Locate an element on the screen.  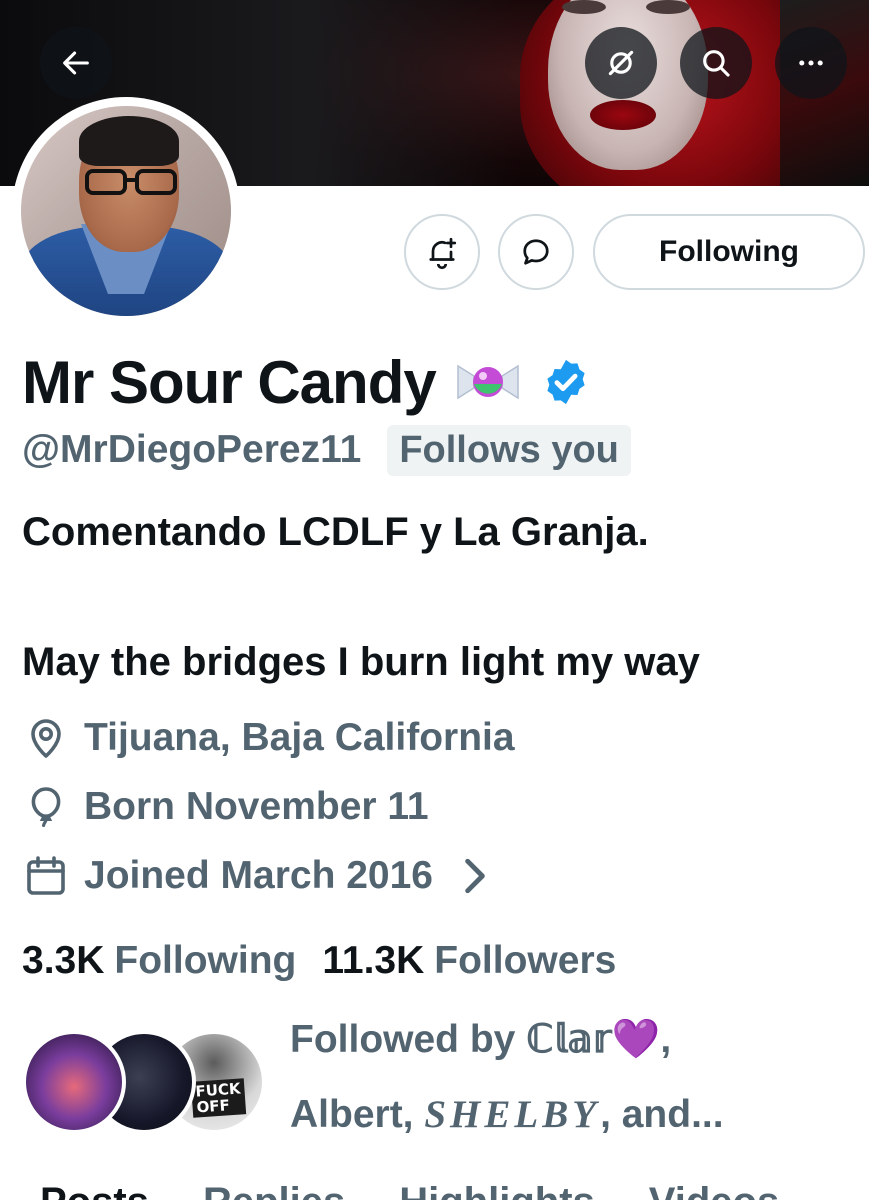
mutual-name-1: ℂ𝕝𝕒𝕣 is located at coordinates (569, 1039).